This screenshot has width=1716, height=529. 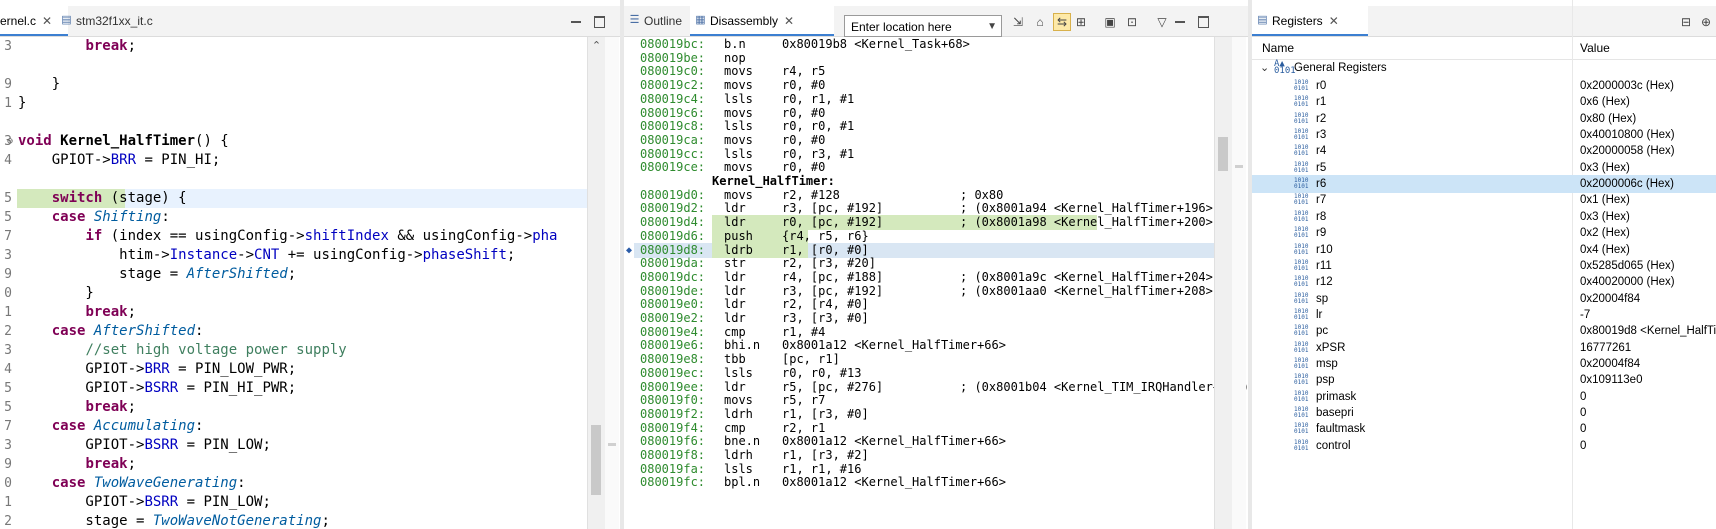 I want to click on register-row-r0: 1010 0101 r0 0x2000003c (Hex), so click(x=1484, y=86).